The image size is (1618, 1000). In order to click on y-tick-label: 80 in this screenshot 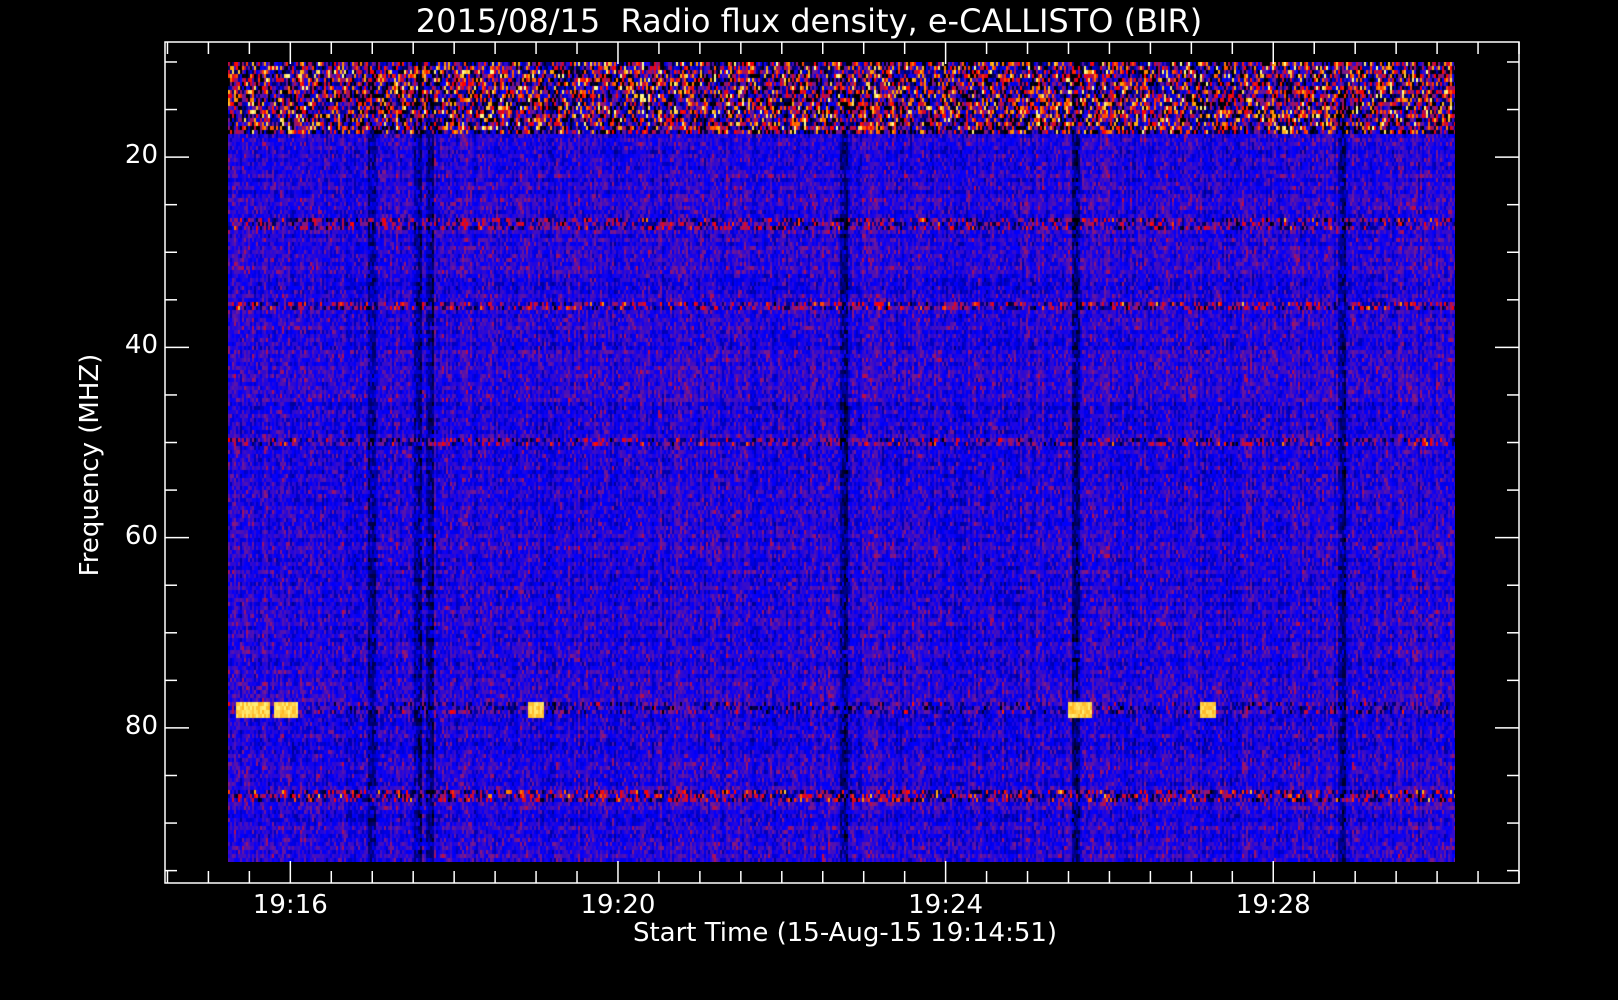, I will do `click(141, 725)`.